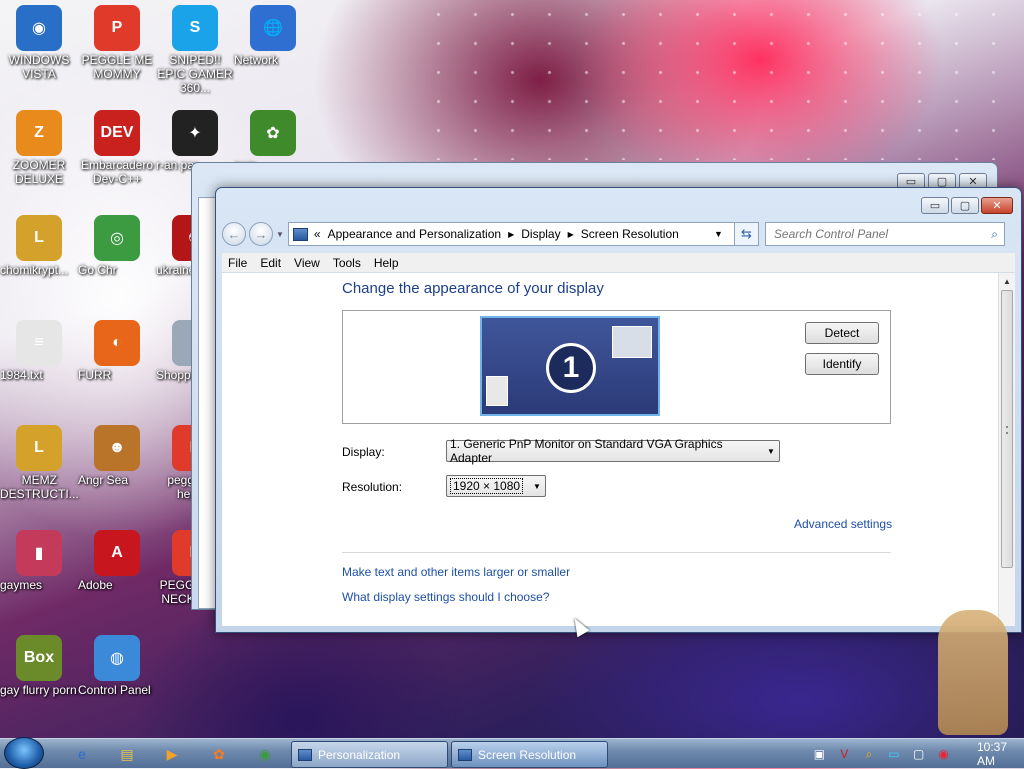 This screenshot has width=1024, height=769. Describe the element at coordinates (117, 238) in the screenshot. I see `chrome-icon: ◎` at that location.